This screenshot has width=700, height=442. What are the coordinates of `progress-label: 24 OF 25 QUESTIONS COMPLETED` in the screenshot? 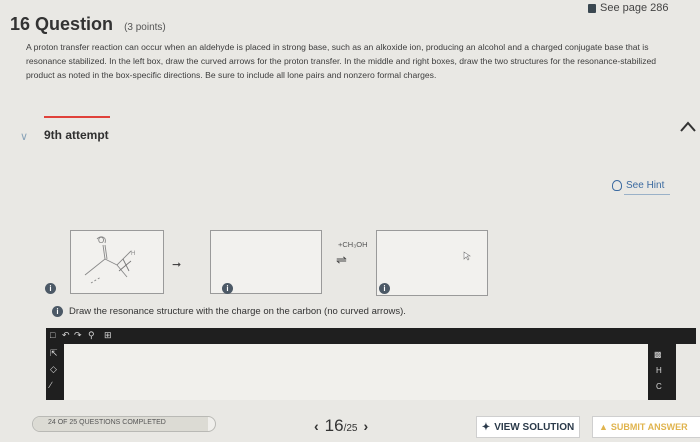 It's located at (107, 422).